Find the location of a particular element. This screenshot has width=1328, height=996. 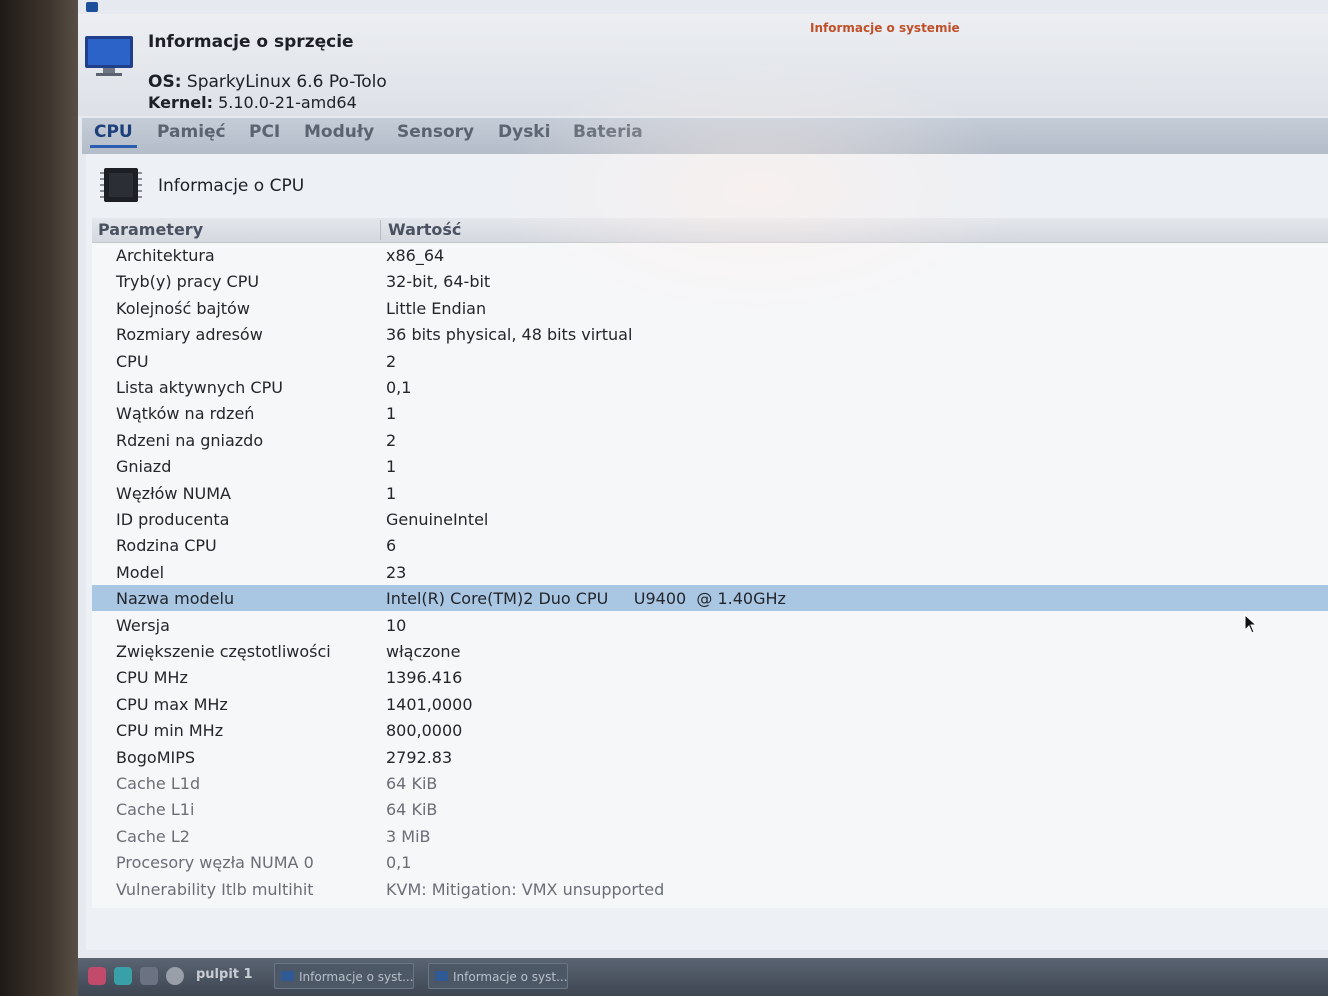

table-row: ID producenta GenuineIntel is located at coordinates (710, 519).